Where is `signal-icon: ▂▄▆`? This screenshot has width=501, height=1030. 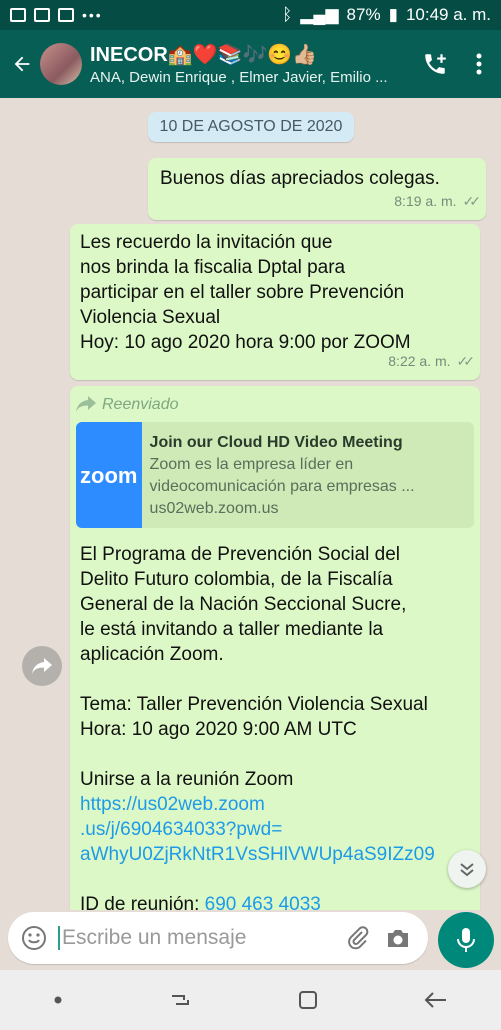 signal-icon: ▂▄▆ is located at coordinates (319, 14).